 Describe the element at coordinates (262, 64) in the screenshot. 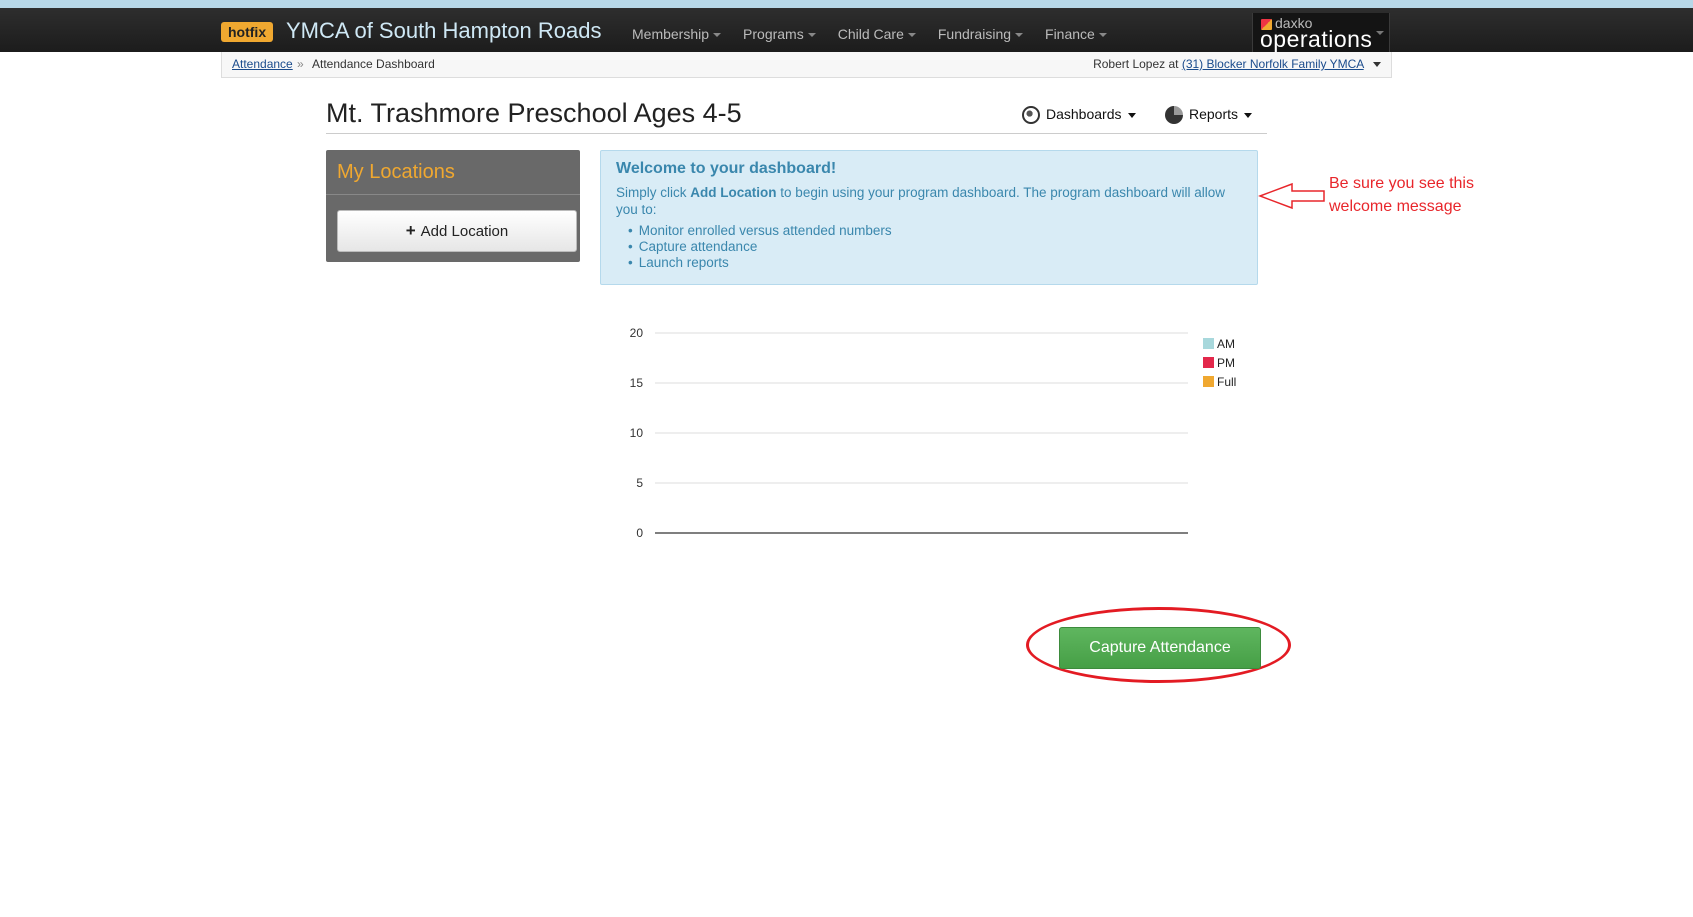

I see `breadcrumb-attendance-link: Attendance` at that location.